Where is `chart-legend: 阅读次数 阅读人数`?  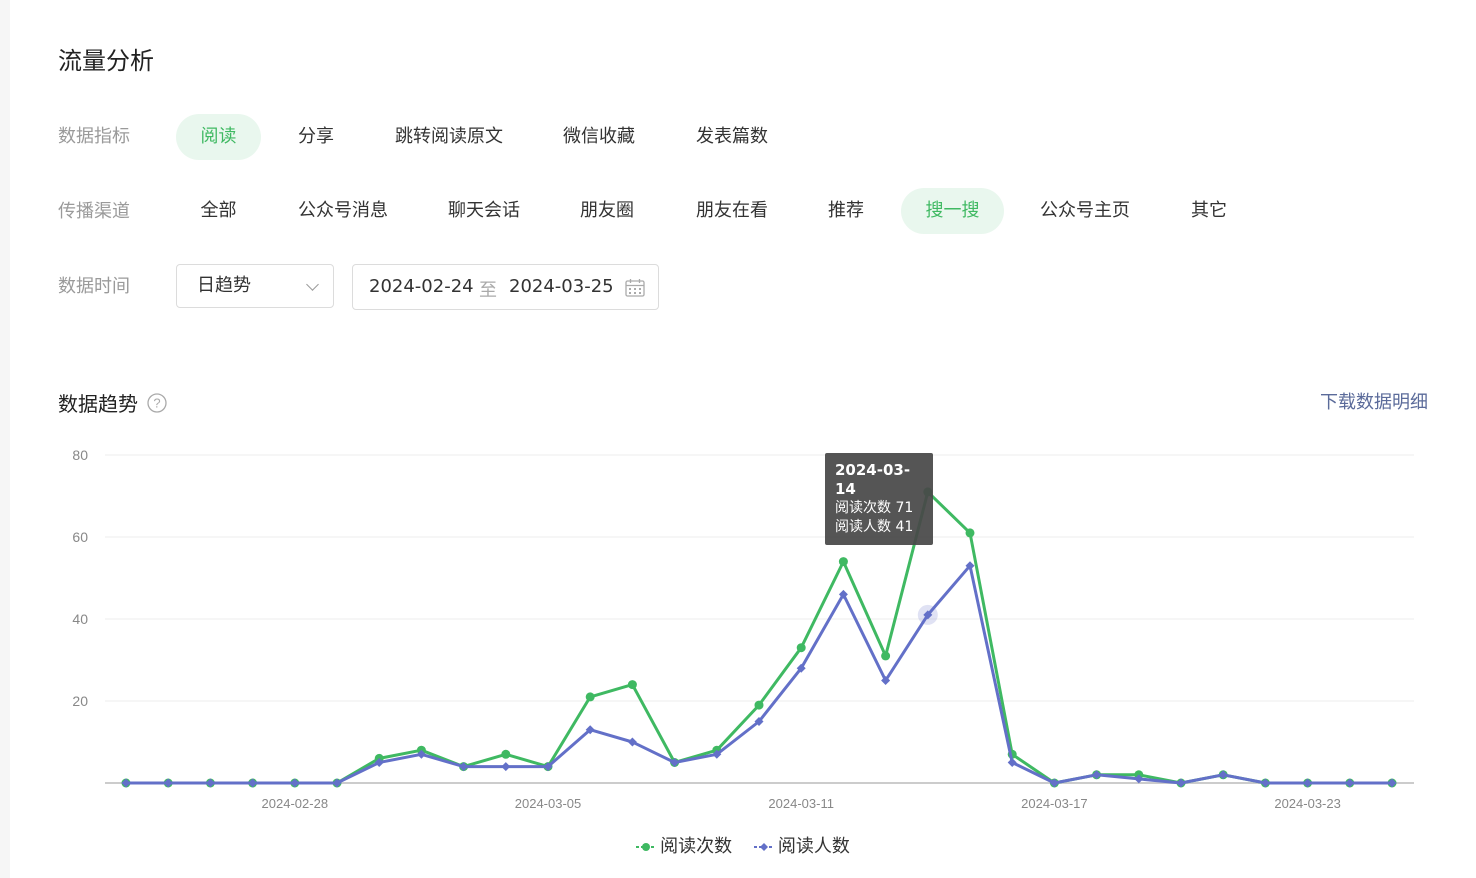
chart-legend: 阅读次数 阅读人数 is located at coordinates (743, 845).